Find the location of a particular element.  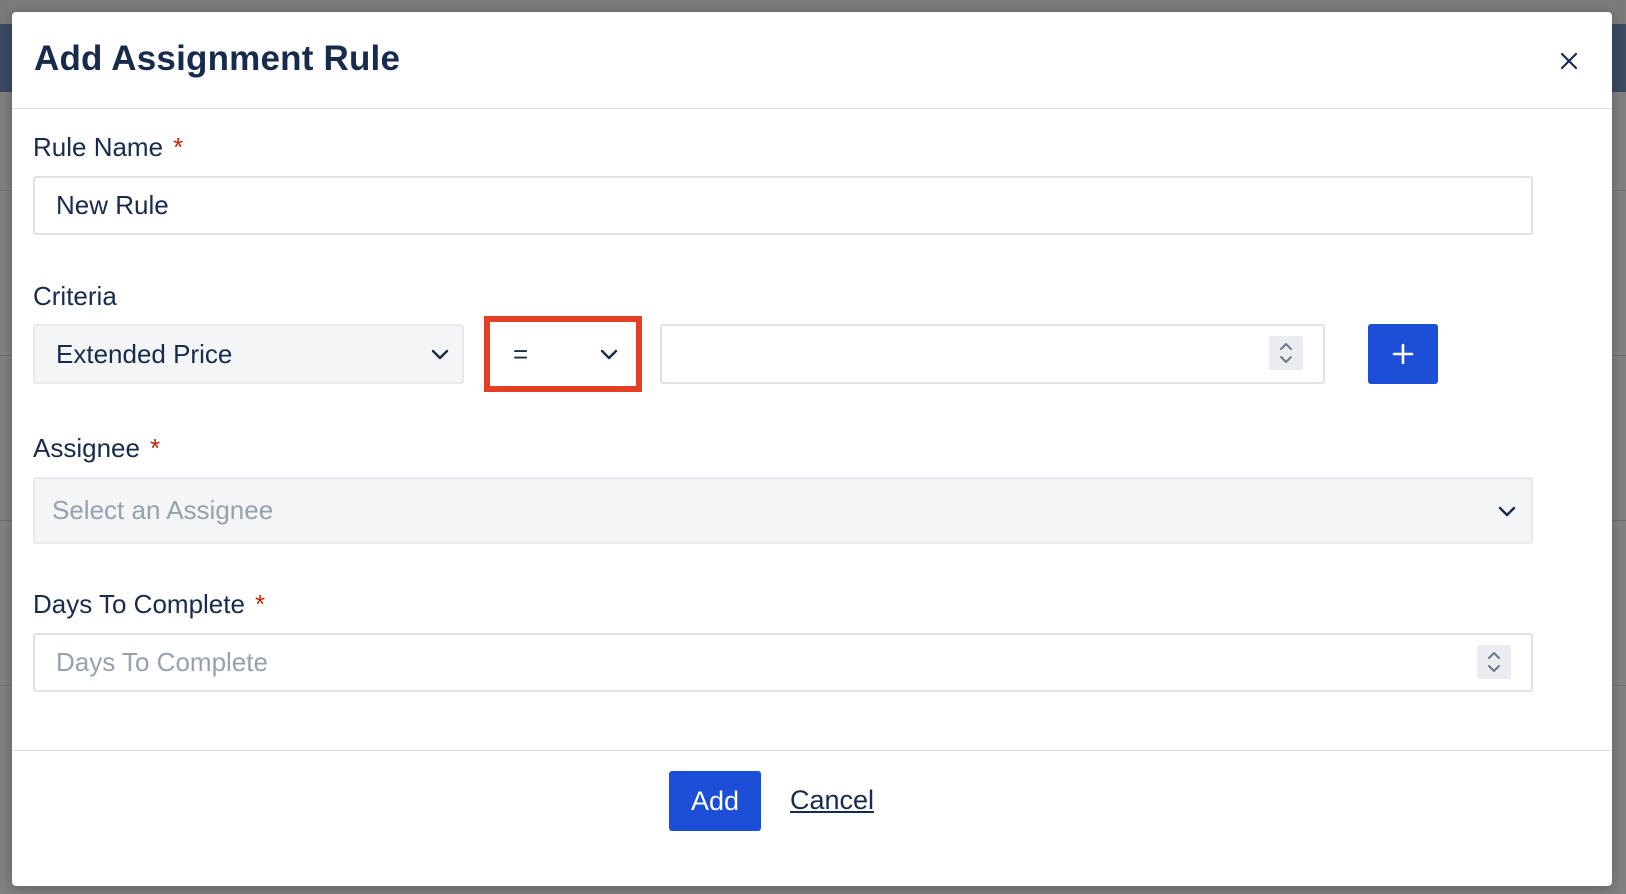

modal-footer is located at coordinates (812, 818).